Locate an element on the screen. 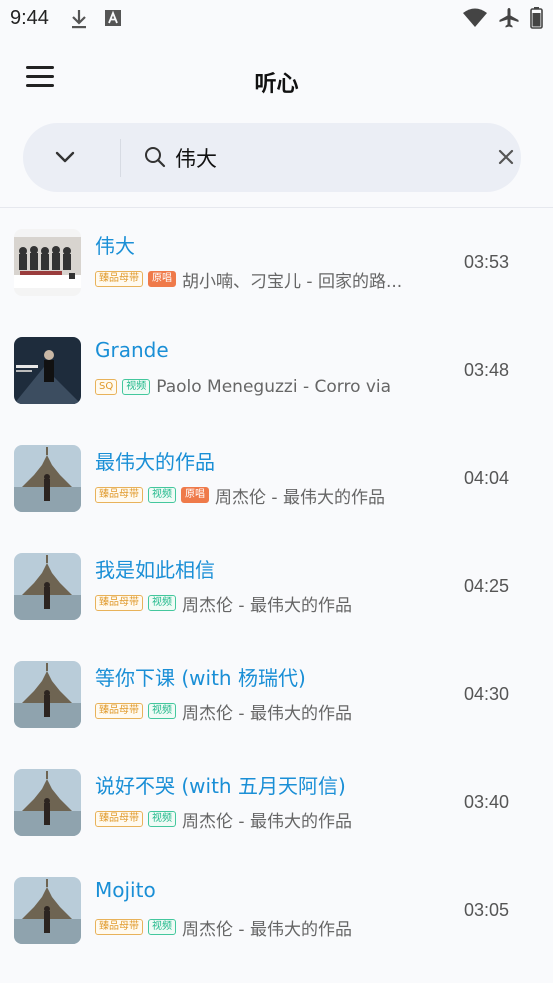 This screenshot has height=983, width=553. download-icon is located at coordinates (79, 19).